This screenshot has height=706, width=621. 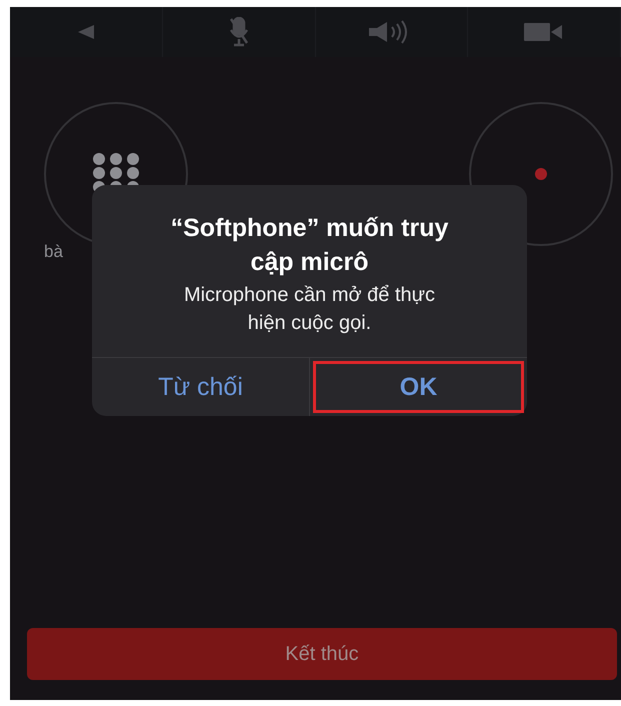 I want to click on dialog-message: Microphone cần mở để thực hiện cuộc gọi., so click(x=309, y=309).